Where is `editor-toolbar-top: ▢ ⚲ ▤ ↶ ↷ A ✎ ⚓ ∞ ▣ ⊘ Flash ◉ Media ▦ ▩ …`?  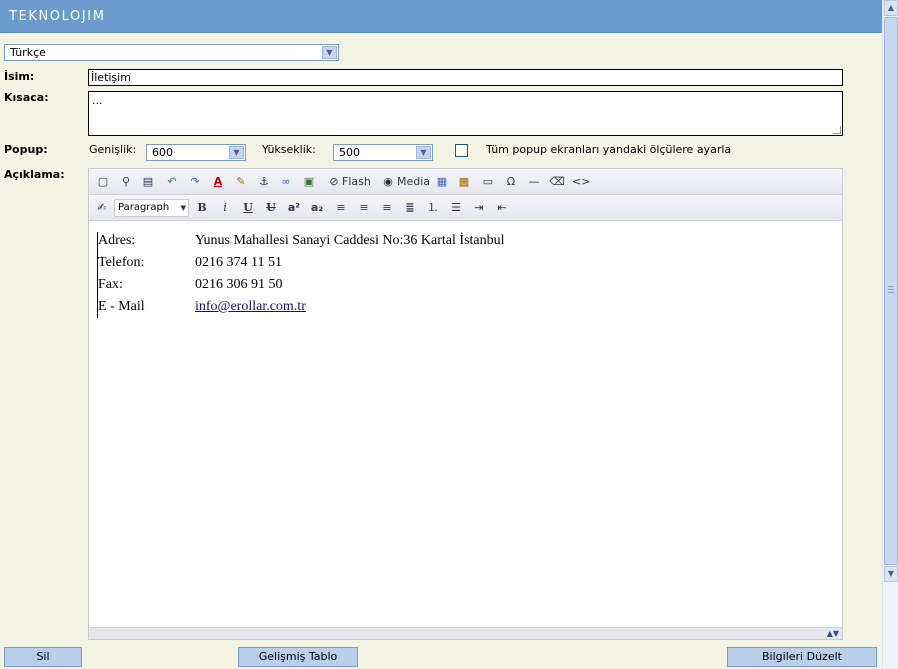
editor-toolbar-top: ▢ ⚲ ▤ ↶ ↷ A ✎ ⚓ ∞ ▣ ⊘ Flash ◉ Media ▦ ▩ … is located at coordinates (465, 182).